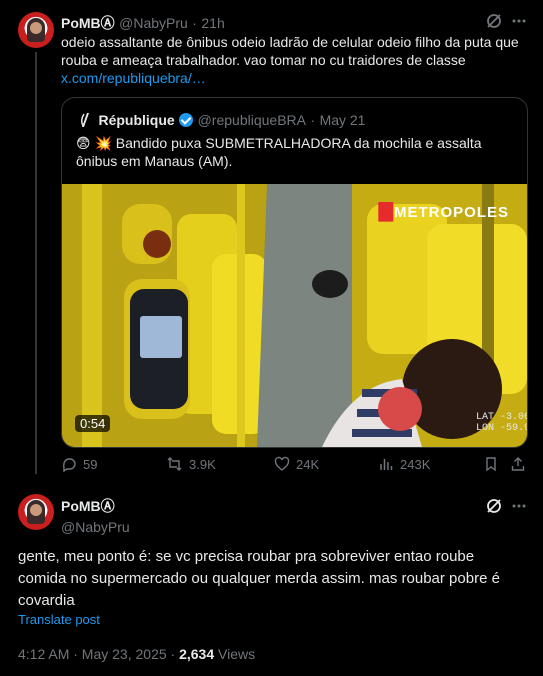 This screenshot has height=676, width=543. Describe the element at coordinates (342, 120) in the screenshot. I see `quote-date: May 21` at that location.